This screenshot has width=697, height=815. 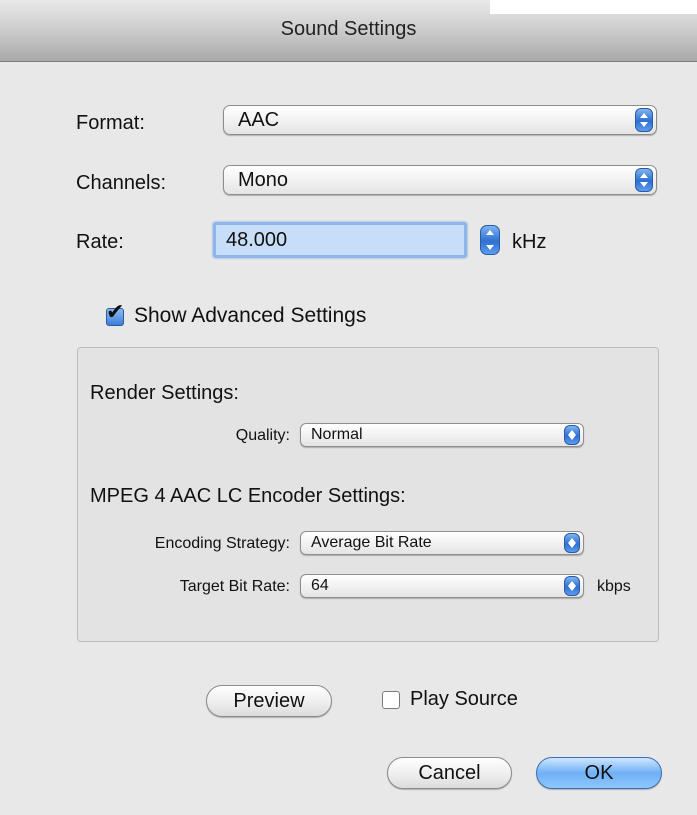 What do you see at coordinates (449, 773) in the screenshot?
I see `cancel-button: Cancel` at bounding box center [449, 773].